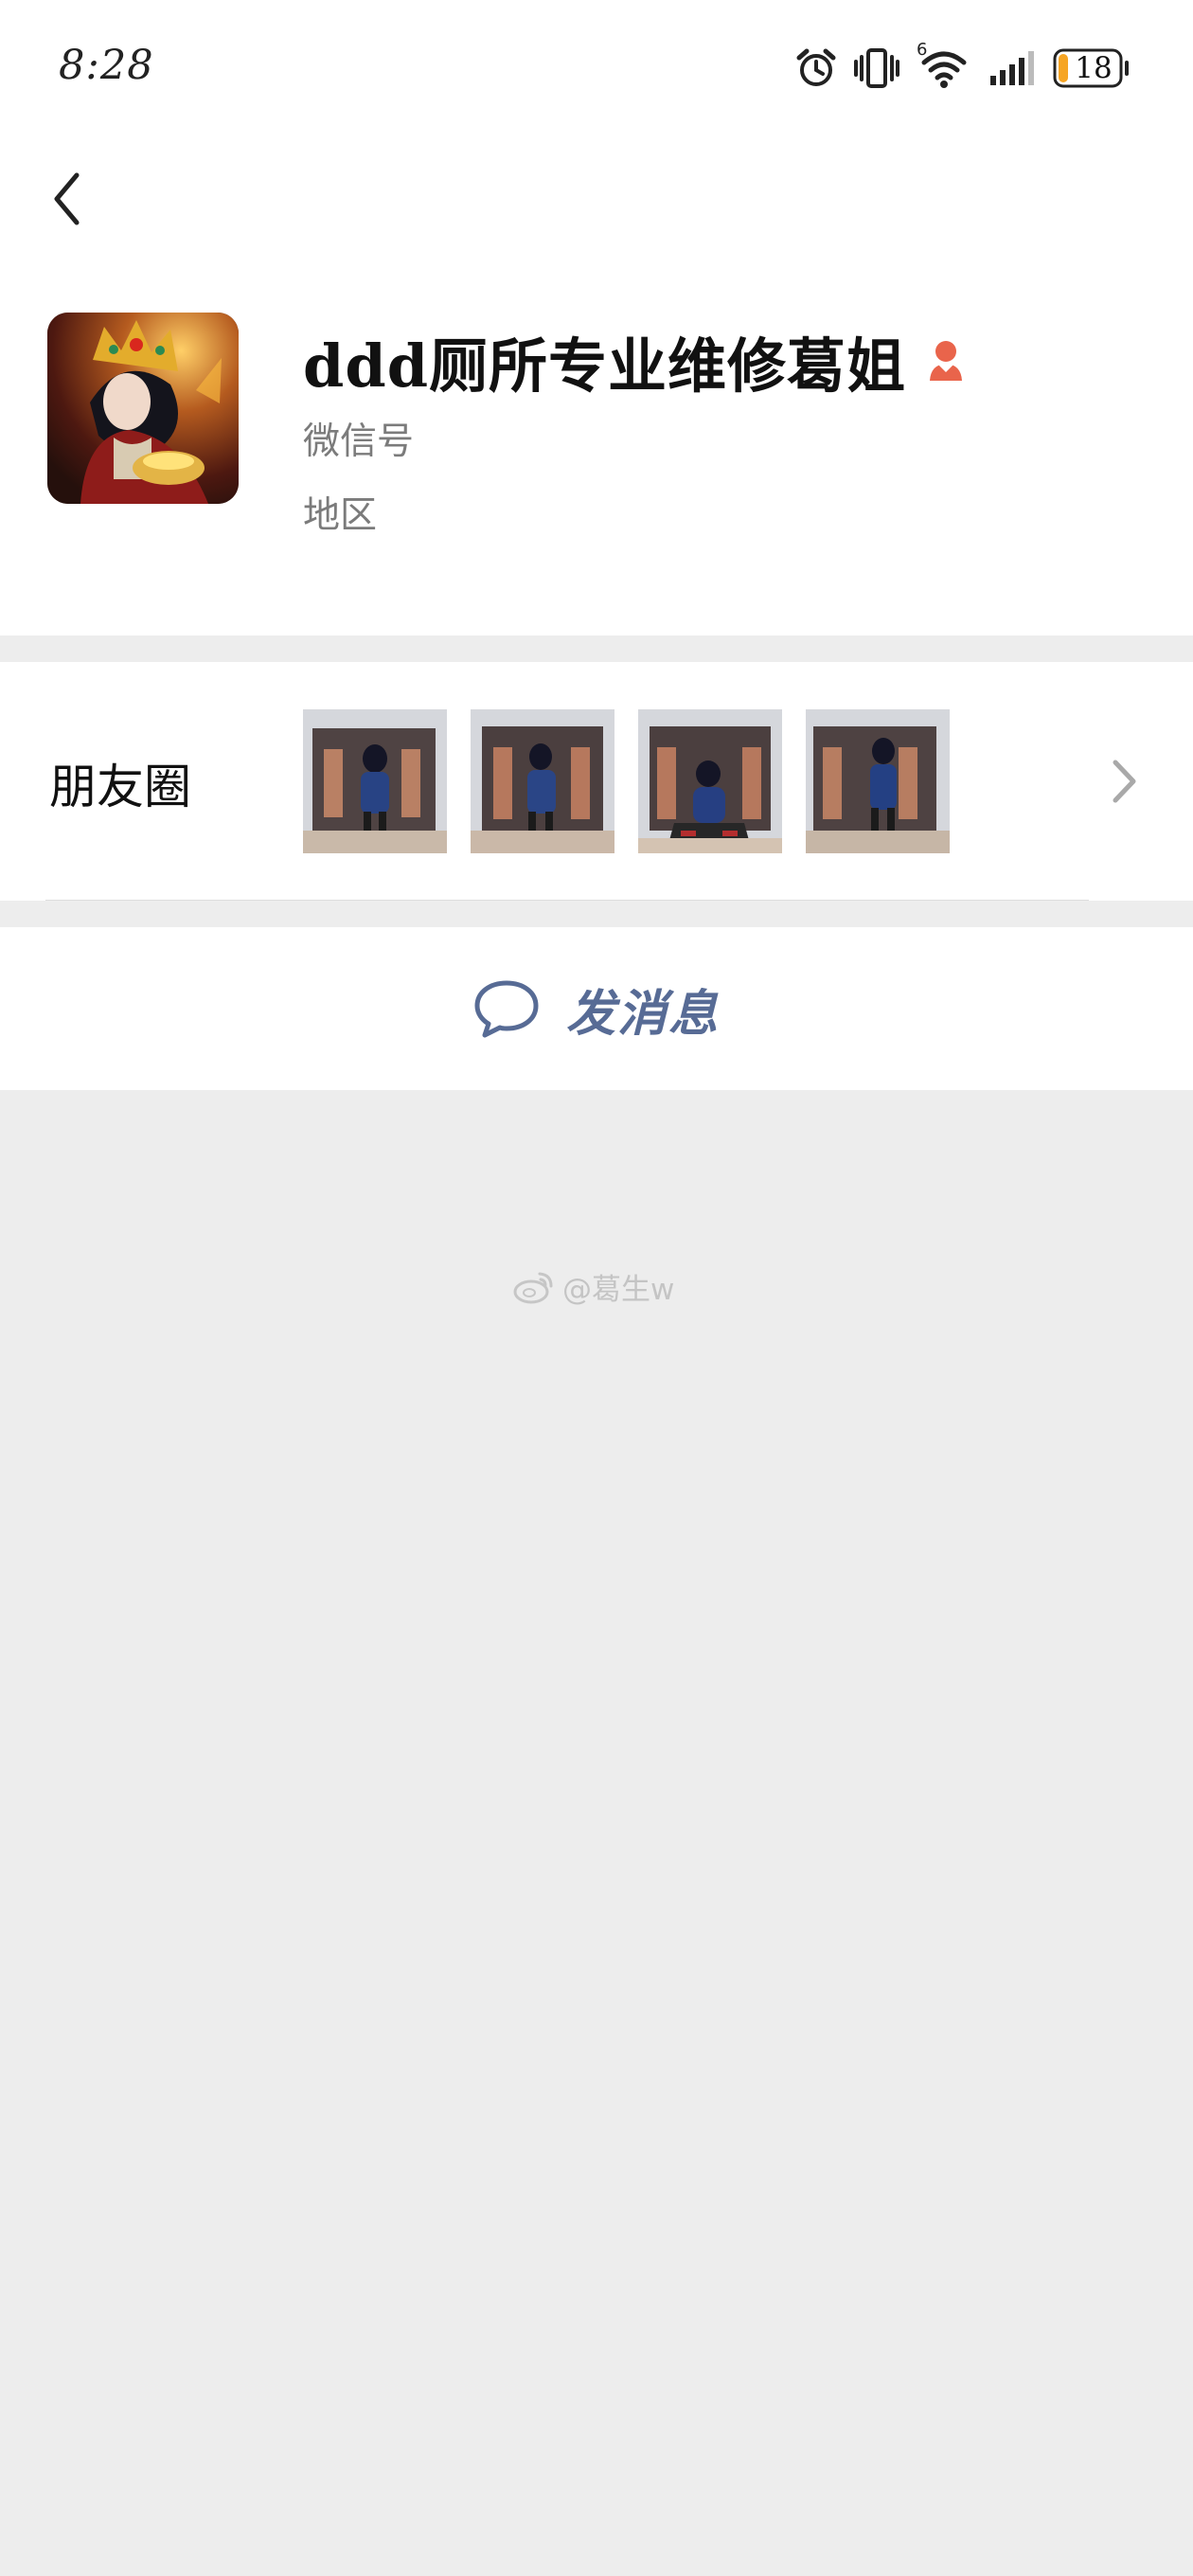 The image size is (1193, 2576). I want to click on send-message-button: 发消息, so click(596, 1008).